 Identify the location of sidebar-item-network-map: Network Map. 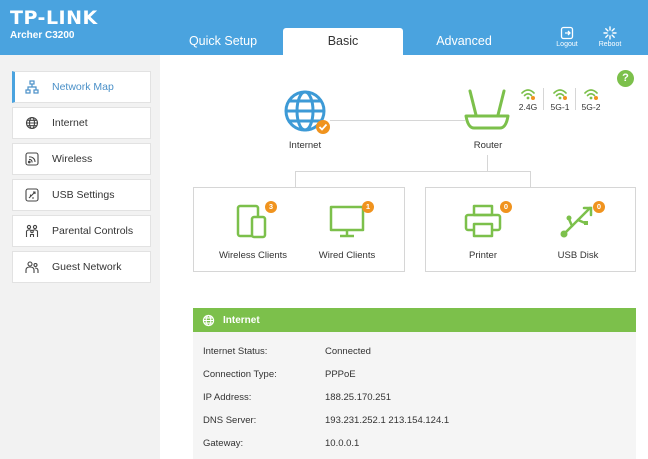
(81, 87).